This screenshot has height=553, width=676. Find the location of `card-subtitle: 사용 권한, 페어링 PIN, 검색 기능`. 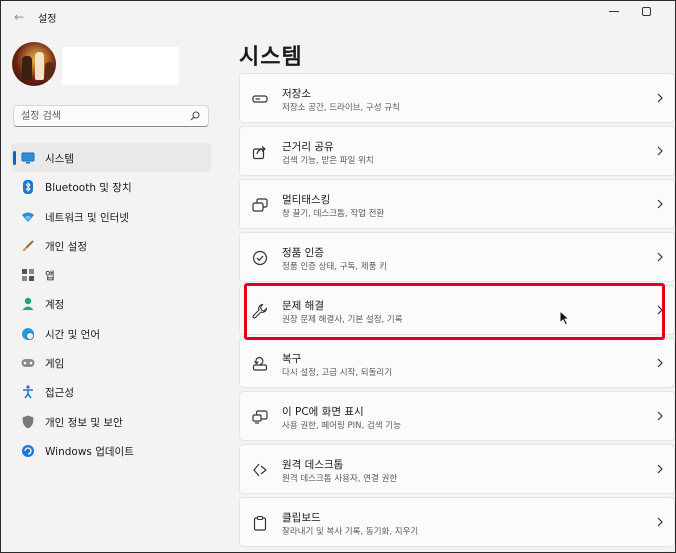

card-subtitle: 사용 권한, 페어링 PIN, 검색 기능 is located at coordinates (341, 426).